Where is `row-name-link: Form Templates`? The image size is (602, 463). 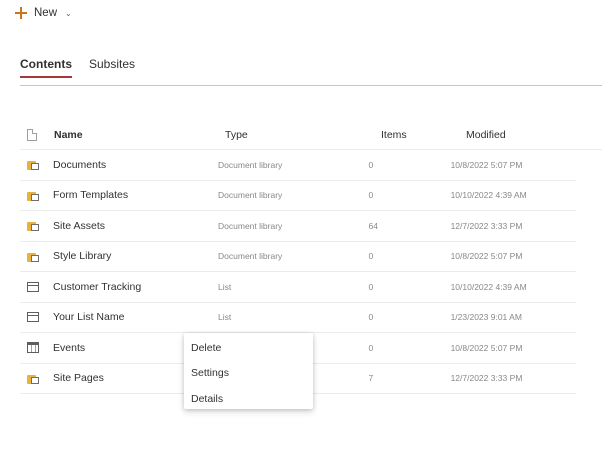 row-name-link: Form Templates is located at coordinates (135, 195).